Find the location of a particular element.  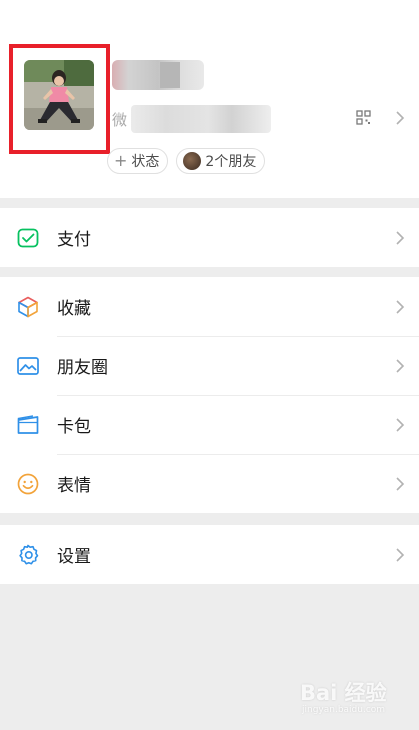

wxid-label: 微 is located at coordinates (120, 119).